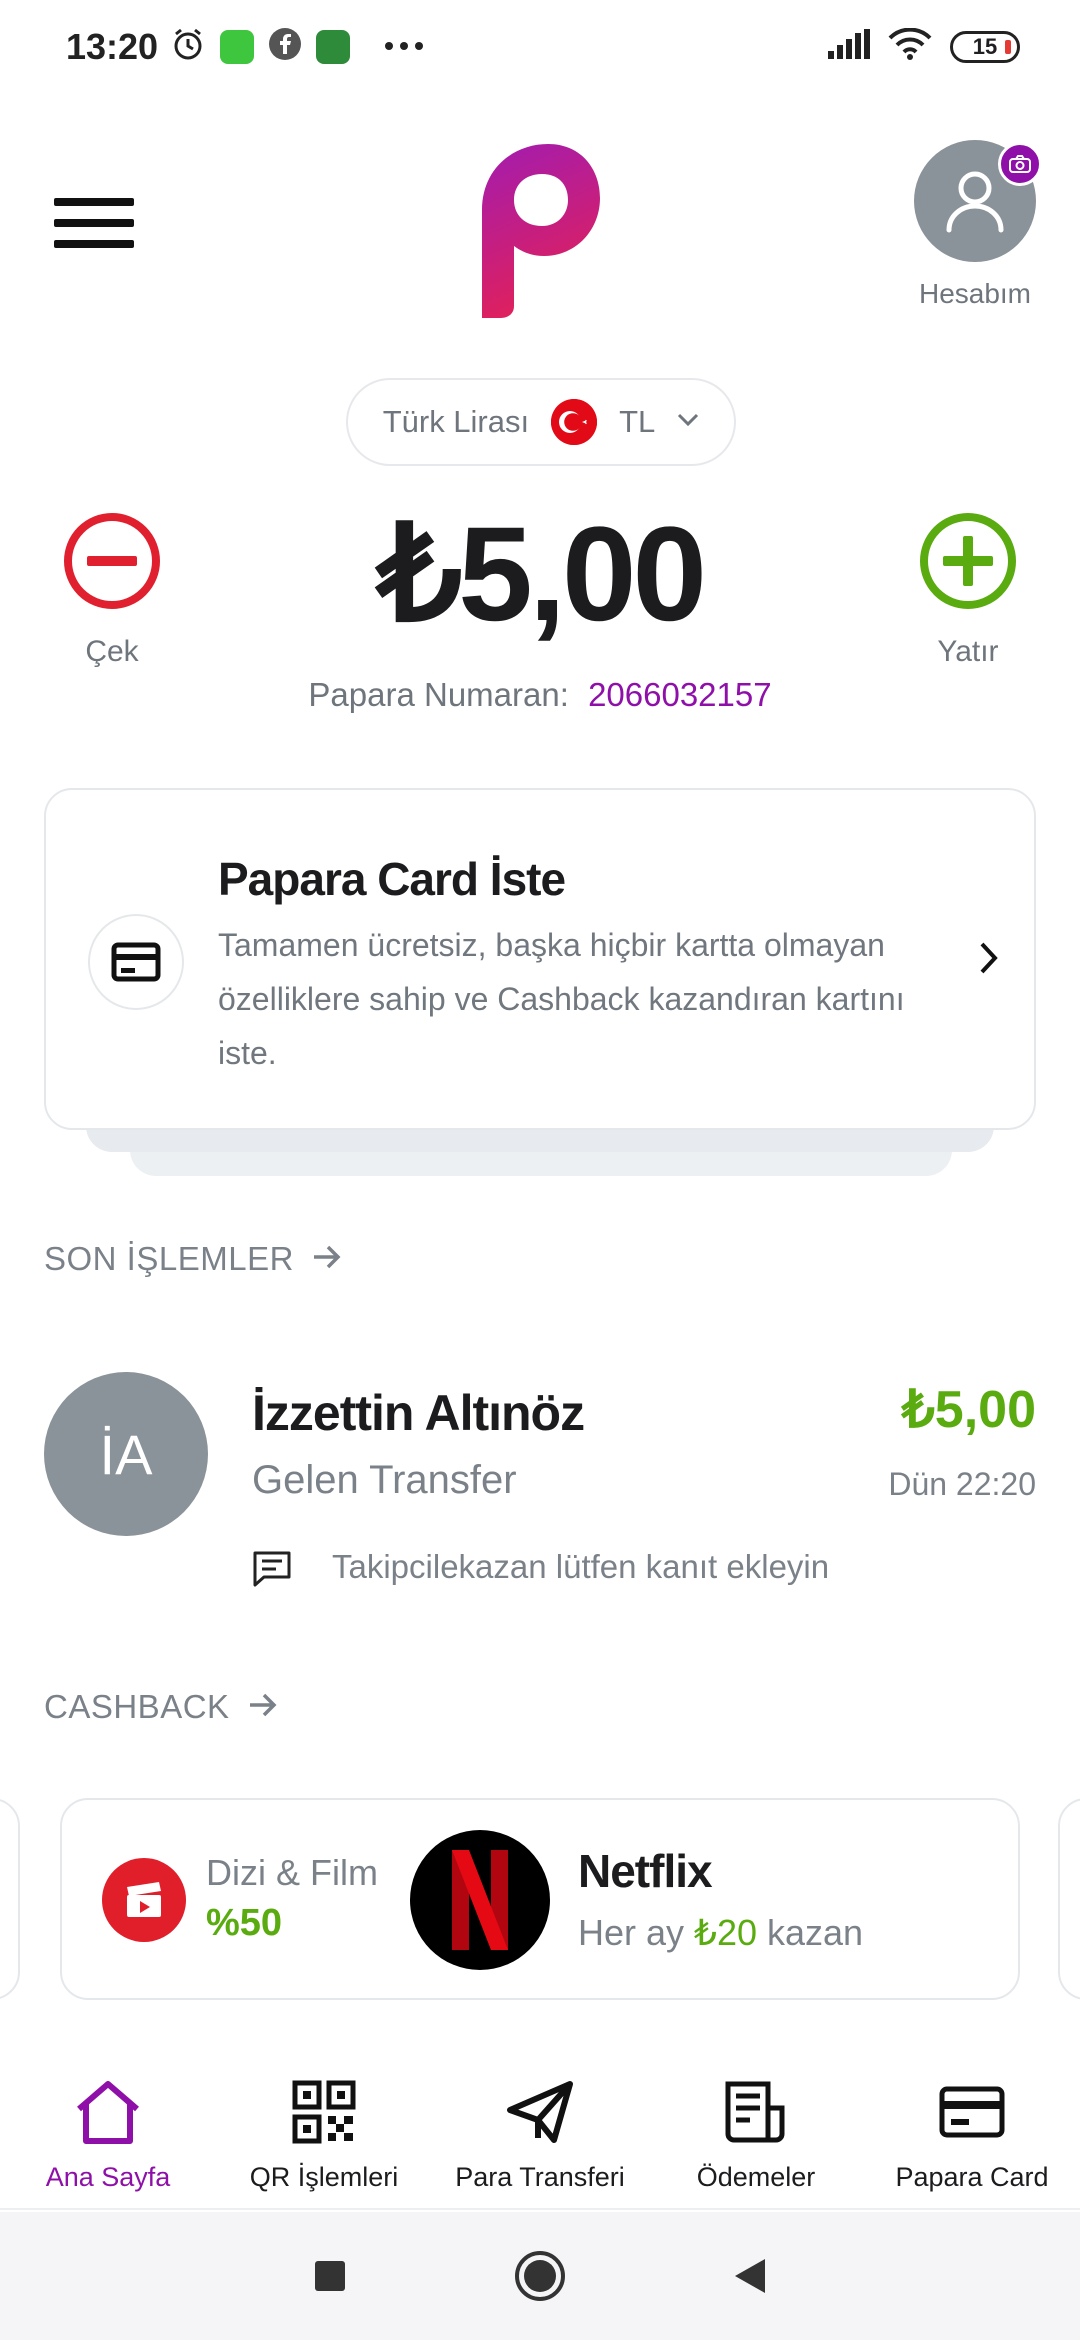  Describe the element at coordinates (541, 422) in the screenshot. I see `currency-selector: Türk Lirası TL` at that location.